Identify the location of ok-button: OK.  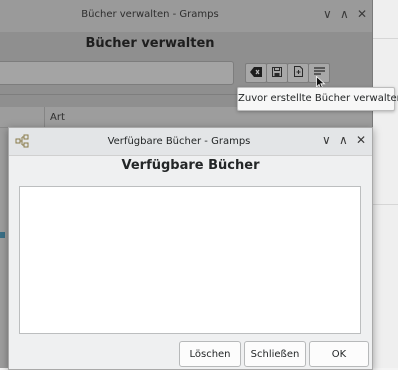
(339, 354).